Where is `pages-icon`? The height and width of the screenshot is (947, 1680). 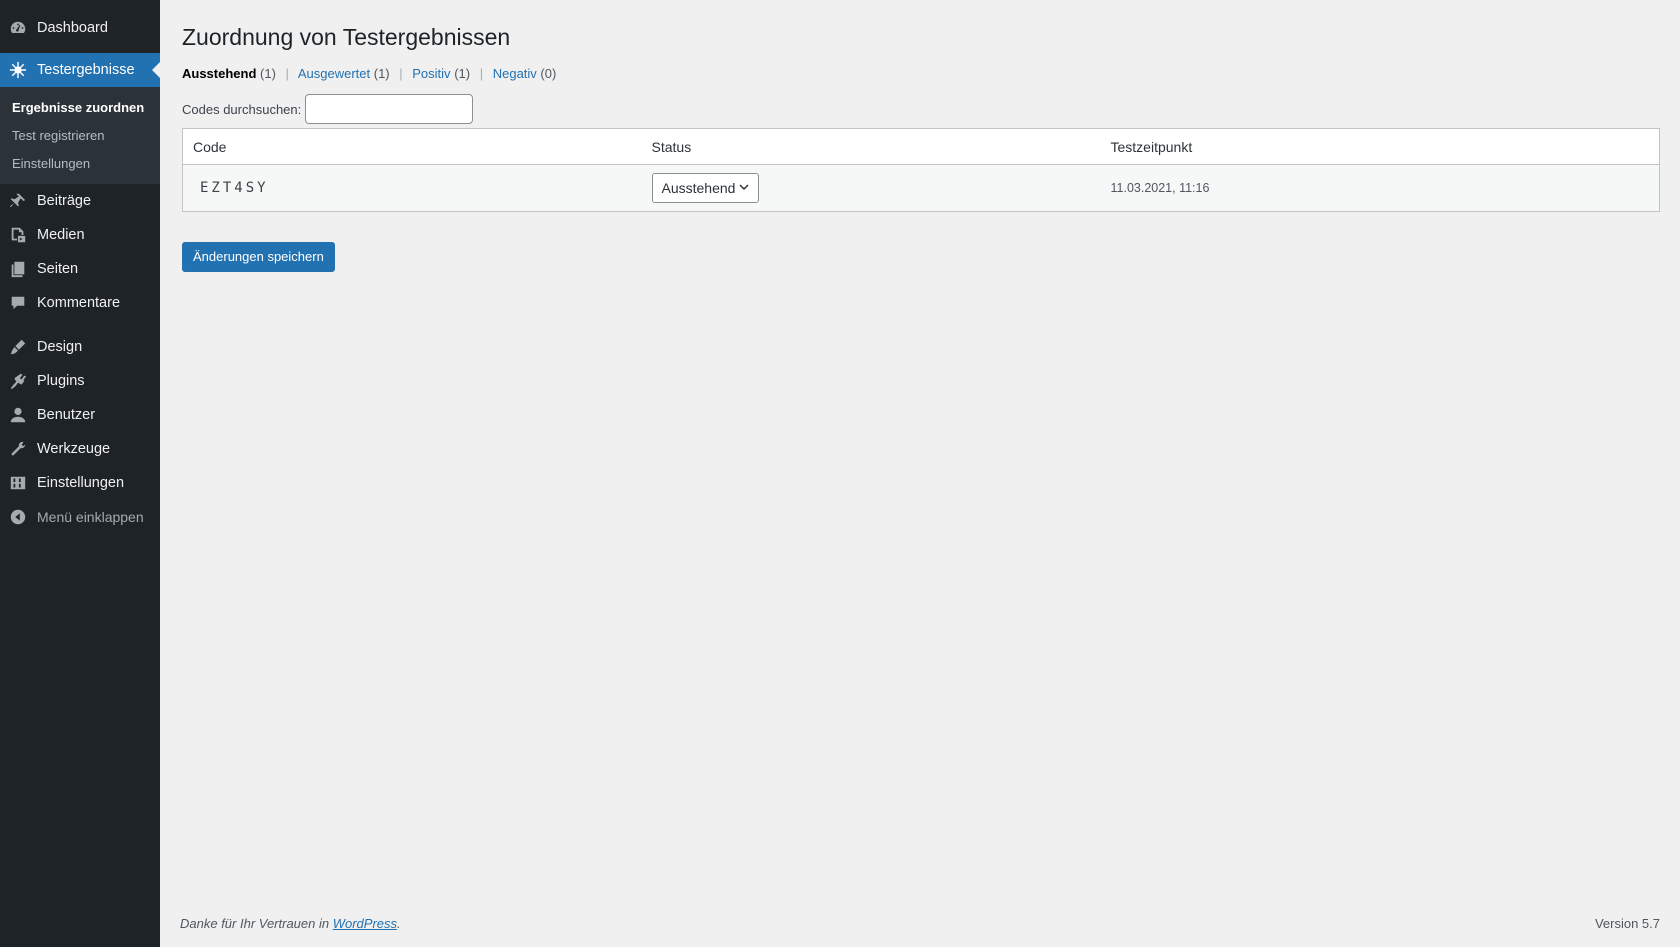 pages-icon is located at coordinates (18, 269).